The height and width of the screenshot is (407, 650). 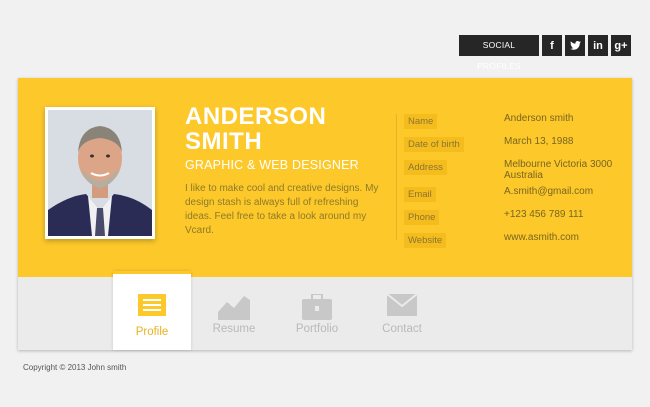 I want to click on info-label: Name, so click(x=421, y=121).